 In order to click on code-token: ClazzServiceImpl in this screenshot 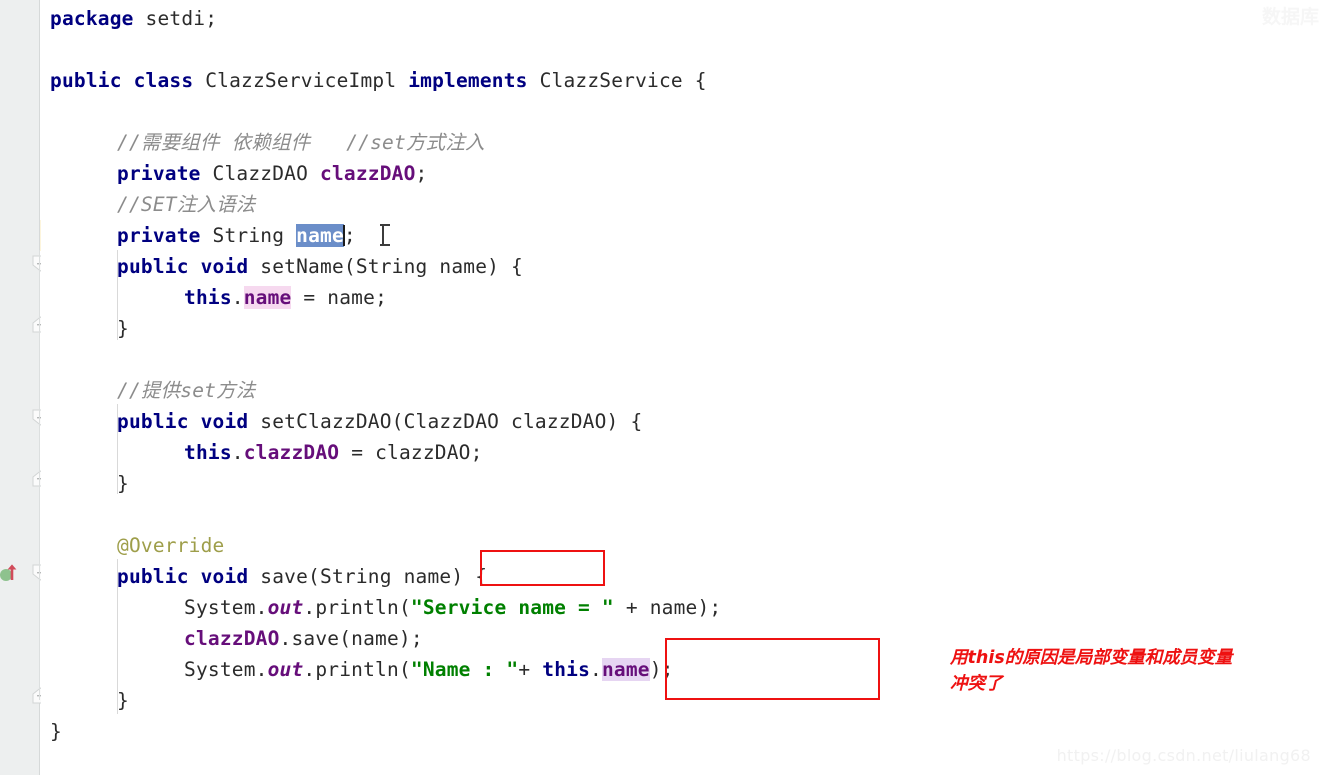, I will do `click(301, 80)`.